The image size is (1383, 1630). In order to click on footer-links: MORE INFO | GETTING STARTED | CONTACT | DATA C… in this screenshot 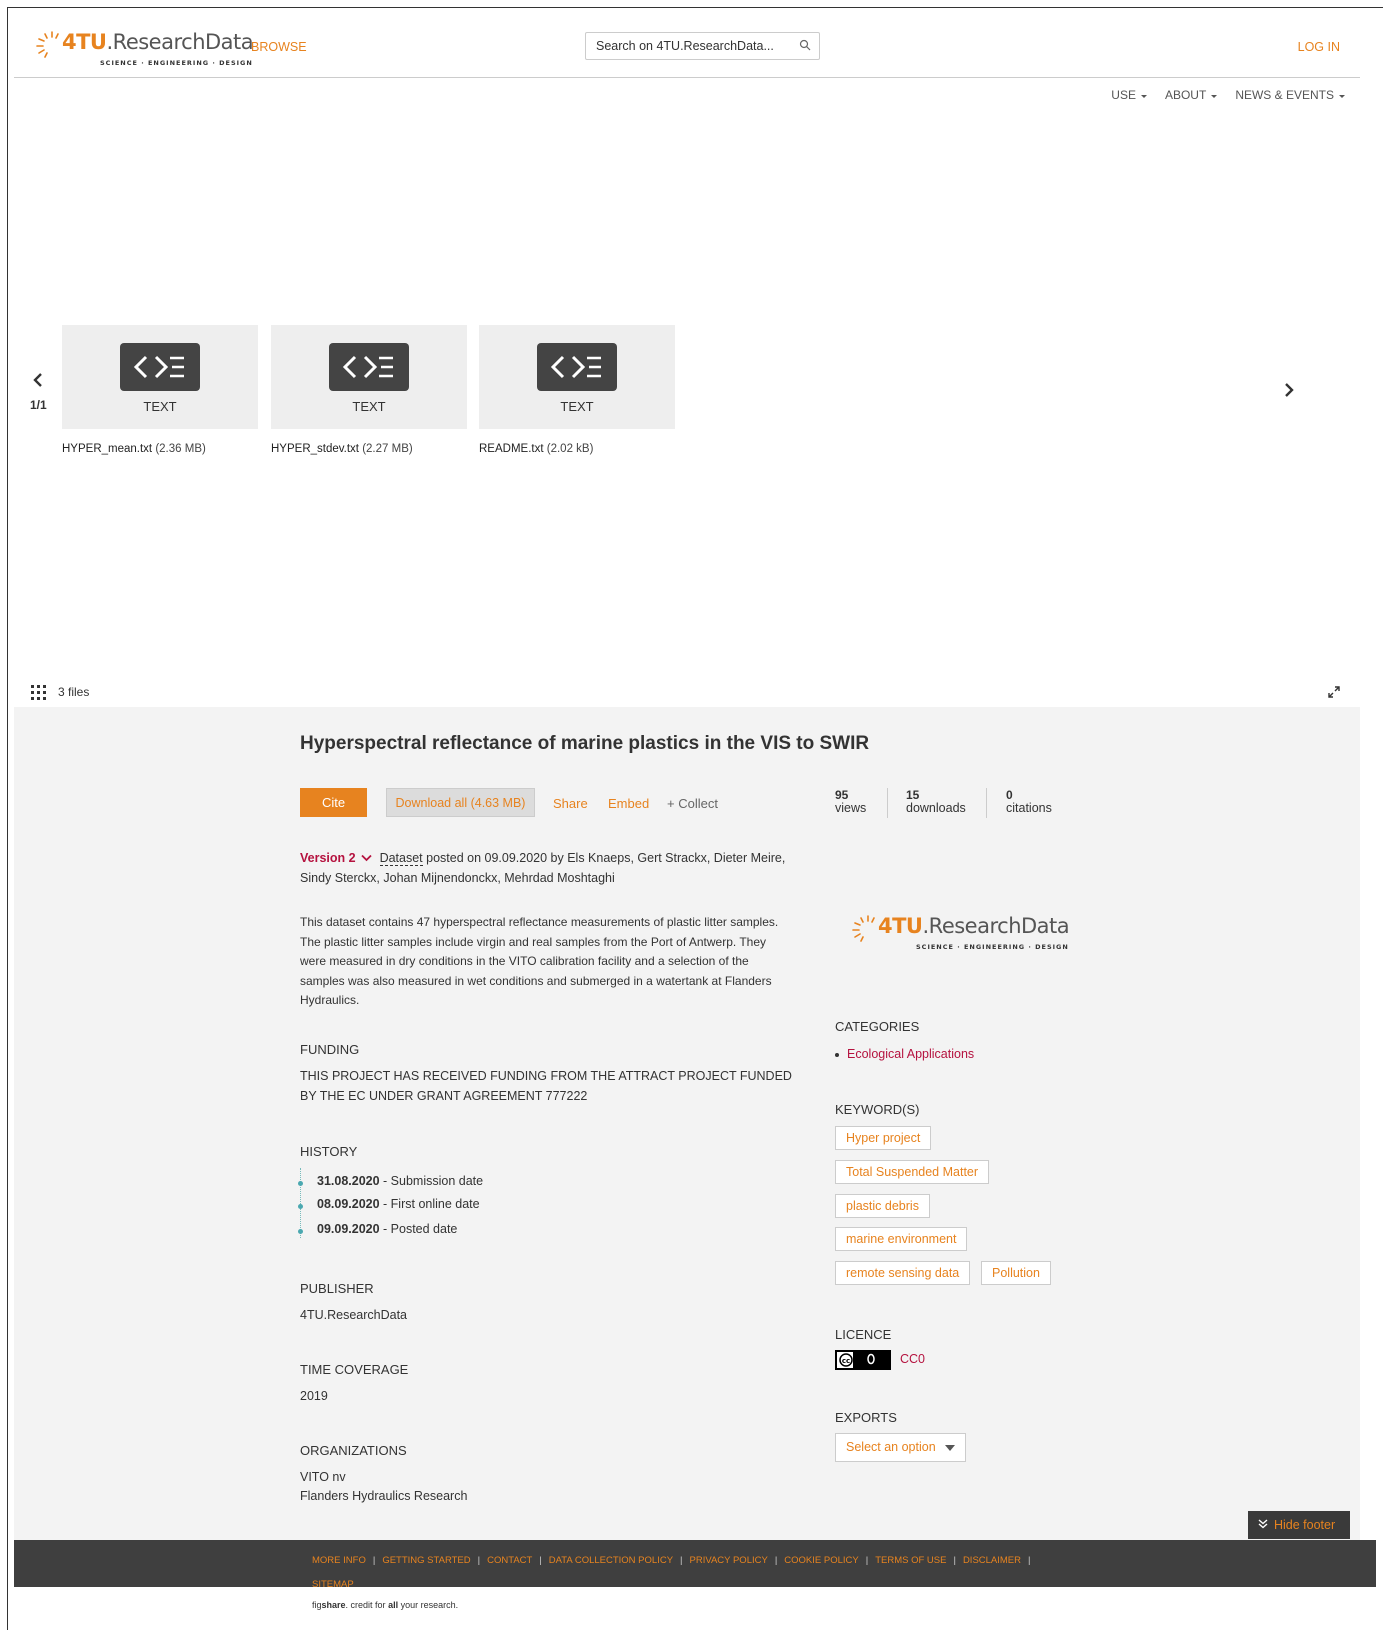, I will do `click(671, 1572)`.